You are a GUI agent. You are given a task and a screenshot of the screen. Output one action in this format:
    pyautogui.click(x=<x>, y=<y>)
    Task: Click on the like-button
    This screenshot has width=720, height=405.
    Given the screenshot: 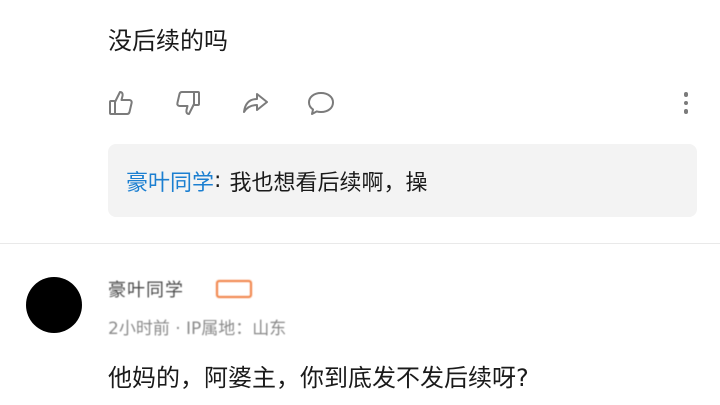 What is the action you would take?
    pyautogui.click(x=121, y=103)
    